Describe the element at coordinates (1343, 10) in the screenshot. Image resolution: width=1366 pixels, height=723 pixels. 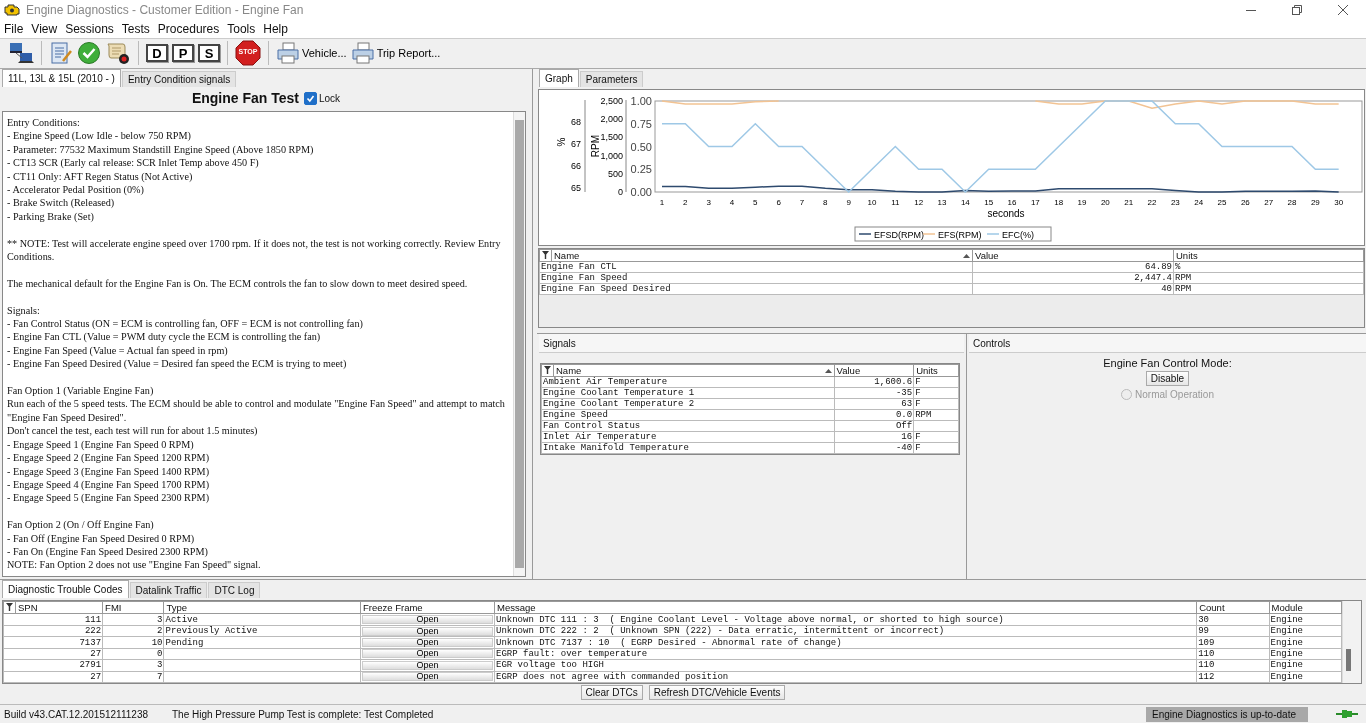
I see `close-icon` at that location.